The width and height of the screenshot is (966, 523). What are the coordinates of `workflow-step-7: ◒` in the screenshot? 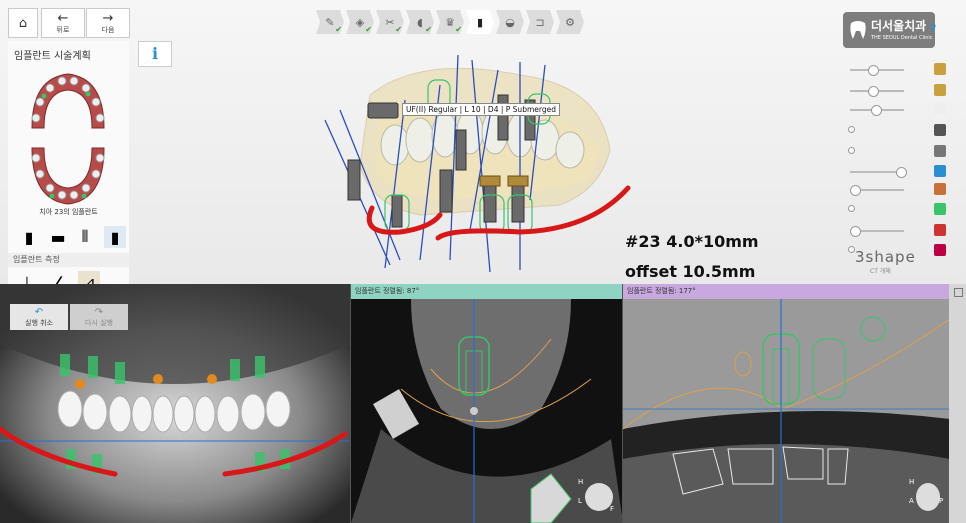 It's located at (510, 22).